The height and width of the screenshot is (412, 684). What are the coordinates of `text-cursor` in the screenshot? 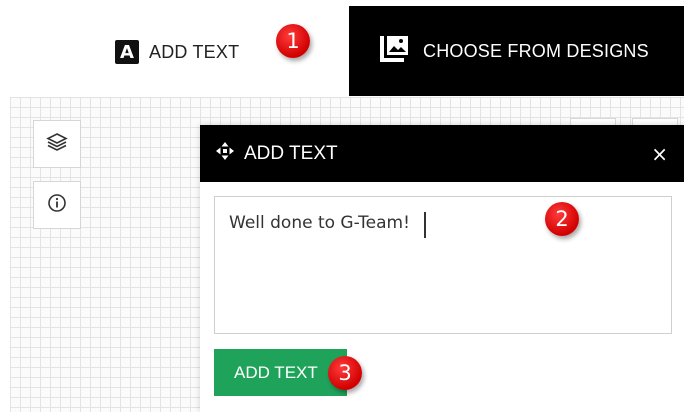 It's located at (425, 225).